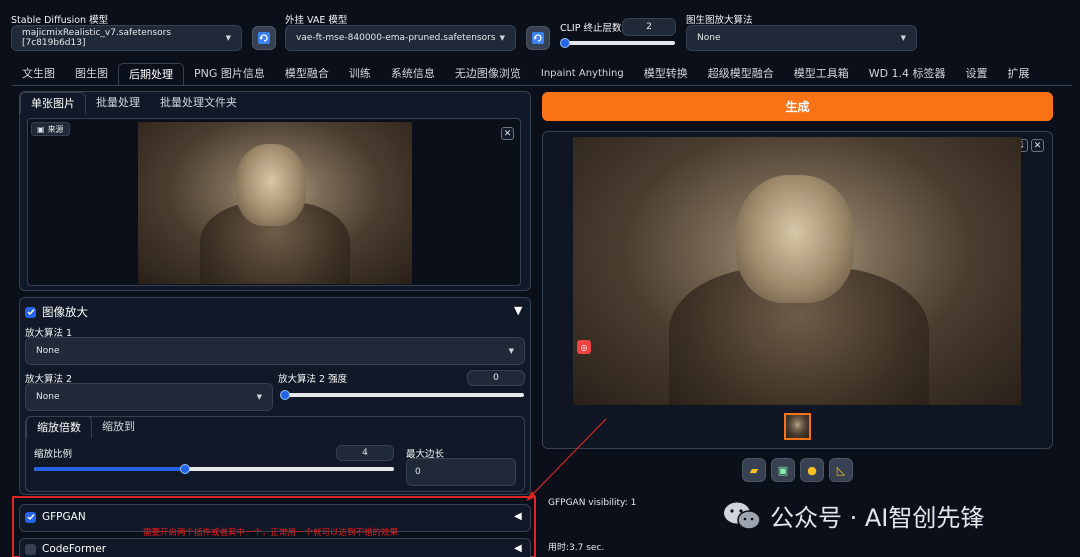 The height and width of the screenshot is (557, 1080). Describe the element at coordinates (360, 74) in the screenshot. I see `tab-train: 训练` at that location.